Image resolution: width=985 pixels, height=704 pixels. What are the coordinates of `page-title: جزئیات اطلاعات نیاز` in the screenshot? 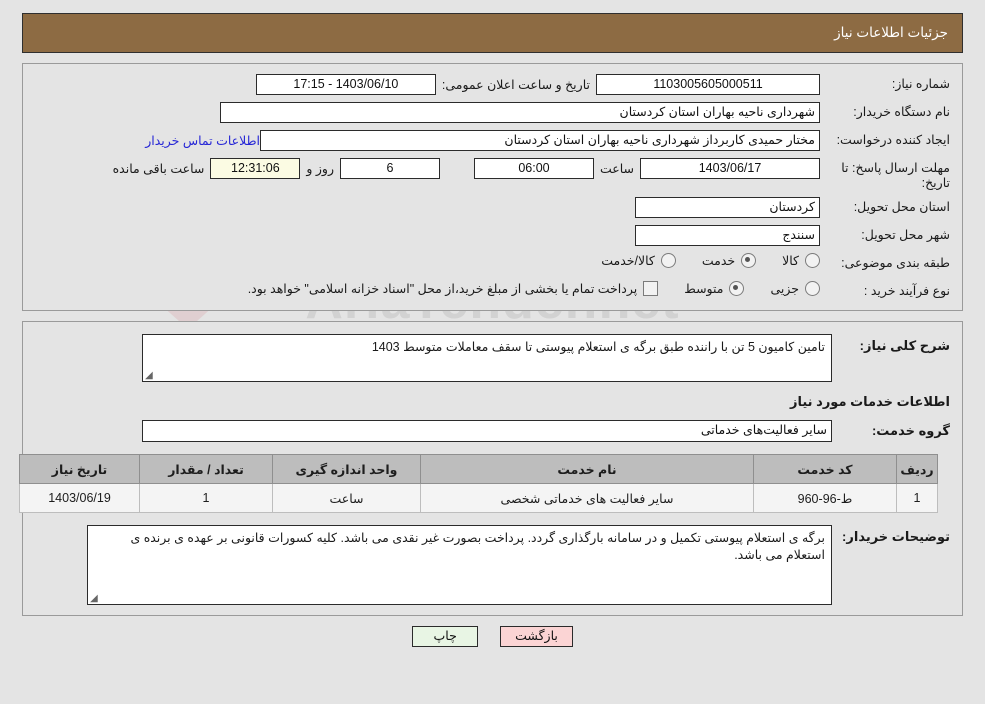 It's located at (891, 32).